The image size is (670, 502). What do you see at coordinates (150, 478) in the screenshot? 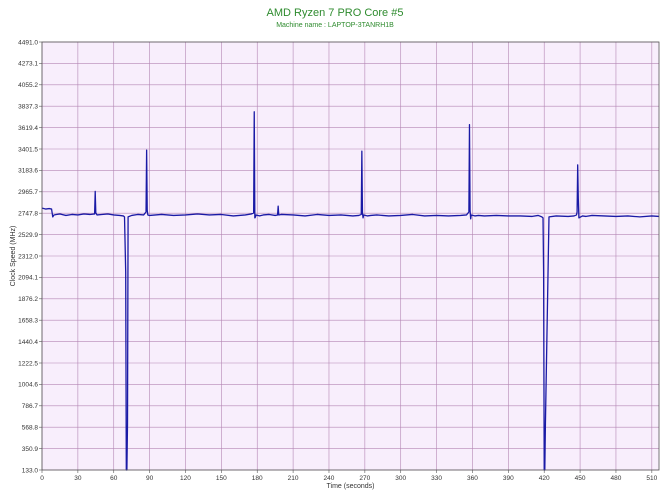
I see `x-tick-label: 90` at bounding box center [150, 478].